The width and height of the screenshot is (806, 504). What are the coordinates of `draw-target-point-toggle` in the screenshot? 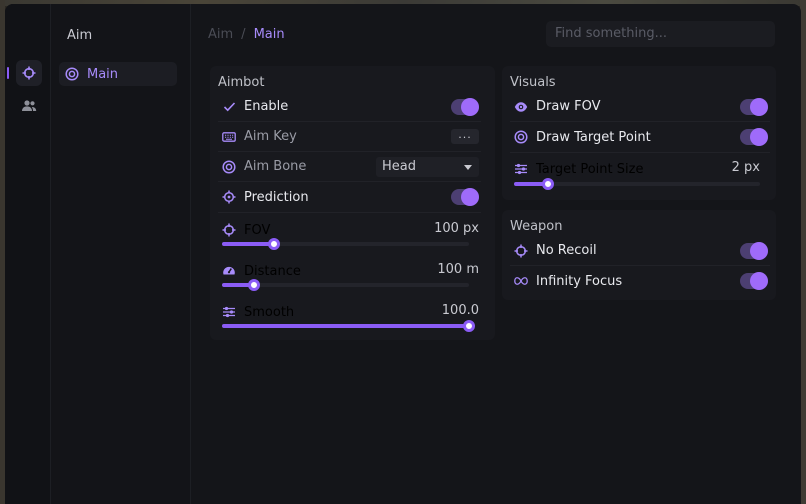 It's located at (754, 137).